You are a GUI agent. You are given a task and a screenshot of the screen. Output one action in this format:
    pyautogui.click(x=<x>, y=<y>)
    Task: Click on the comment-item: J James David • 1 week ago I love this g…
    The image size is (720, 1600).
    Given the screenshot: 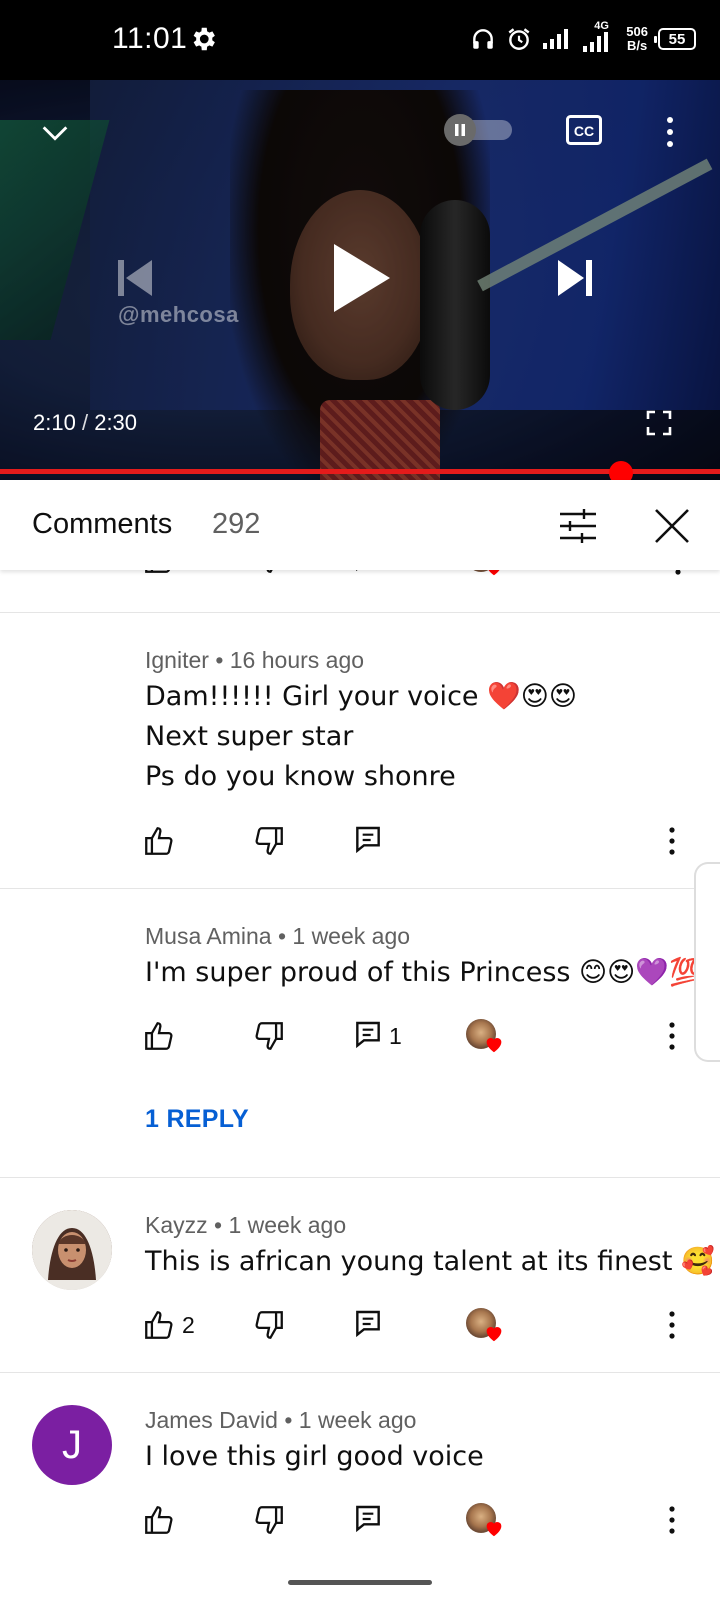 What is the action you would take?
    pyautogui.click(x=360, y=1469)
    